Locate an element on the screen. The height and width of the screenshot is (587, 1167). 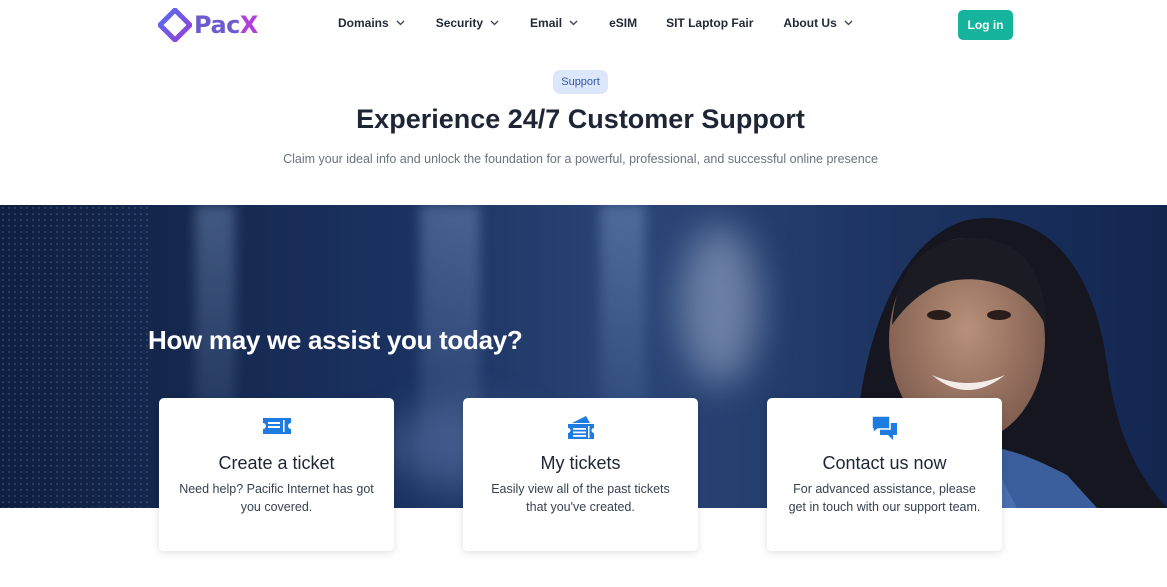
tickets-stack-icon is located at coordinates (580, 427).